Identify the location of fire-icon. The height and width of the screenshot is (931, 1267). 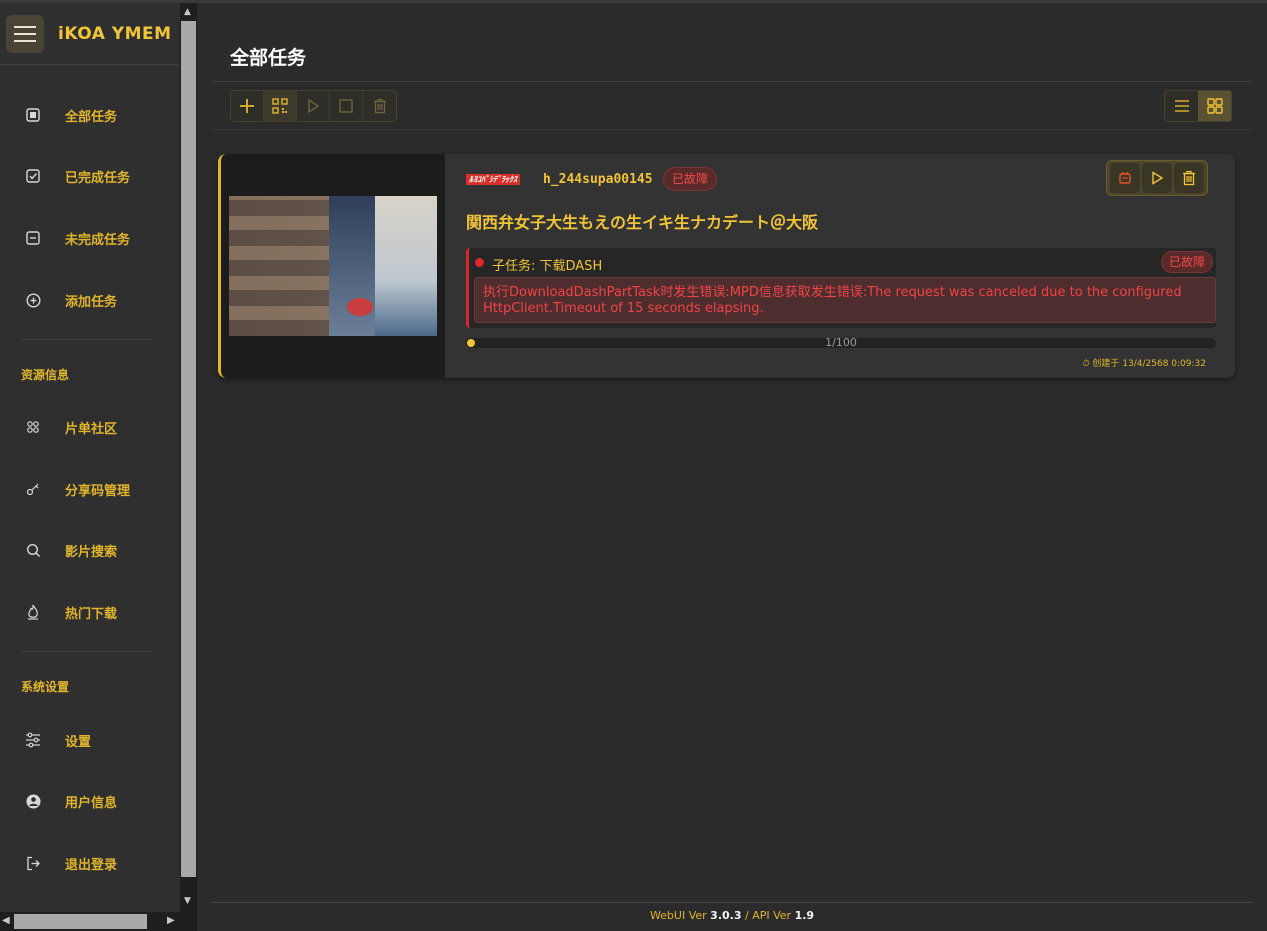
(33, 612).